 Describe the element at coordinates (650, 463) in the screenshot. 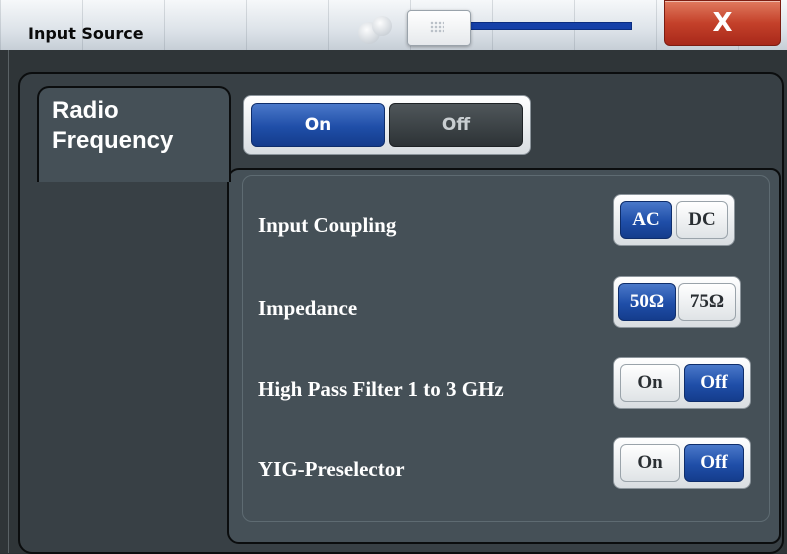

I see `yig-preselector-on-button: On` at that location.